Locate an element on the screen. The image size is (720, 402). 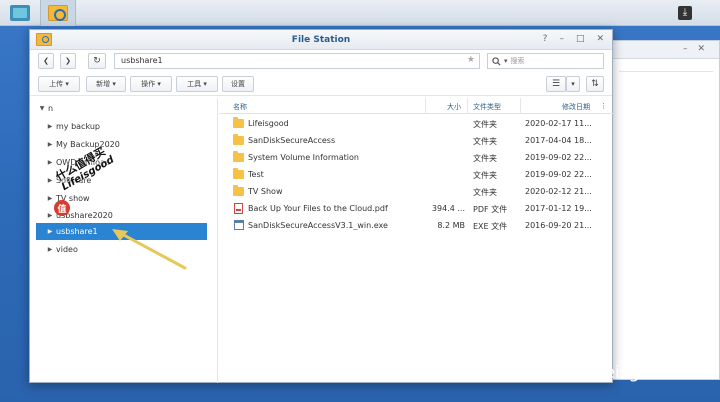
zhihu-watermark: 知乎 @Lifeisgood is located at coordinates (600, 373).